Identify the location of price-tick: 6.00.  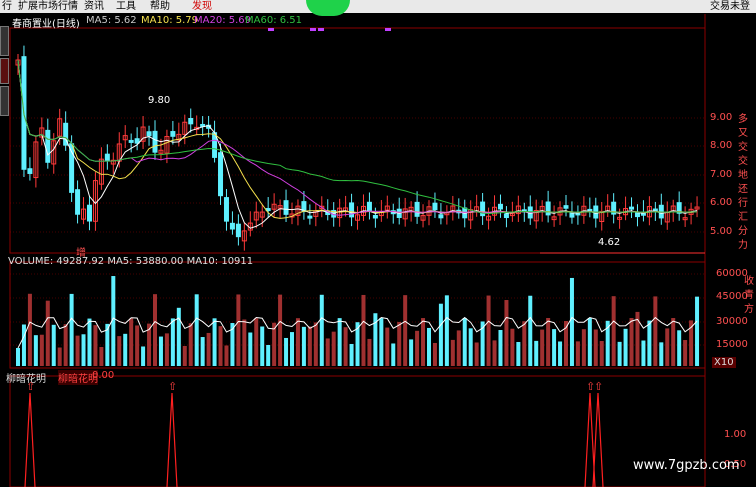
(721, 202).